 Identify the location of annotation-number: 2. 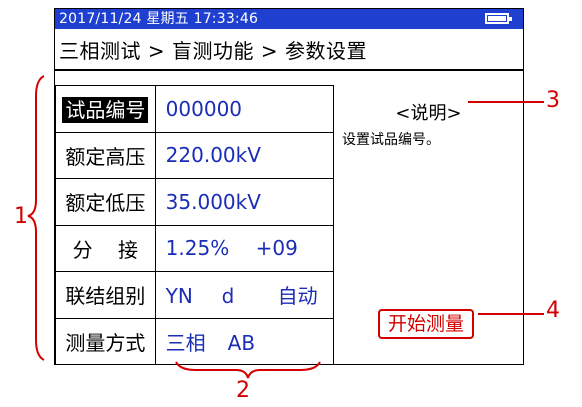
(243, 390).